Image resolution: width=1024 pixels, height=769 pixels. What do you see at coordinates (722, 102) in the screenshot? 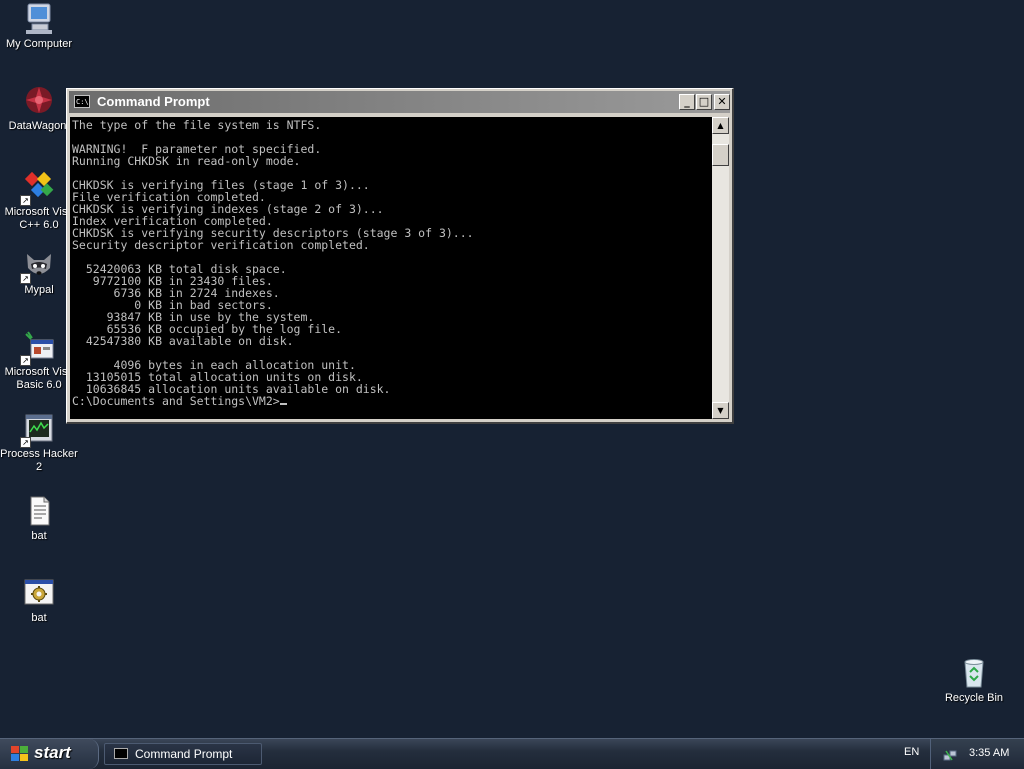
I see `close-button: ✕` at bounding box center [722, 102].